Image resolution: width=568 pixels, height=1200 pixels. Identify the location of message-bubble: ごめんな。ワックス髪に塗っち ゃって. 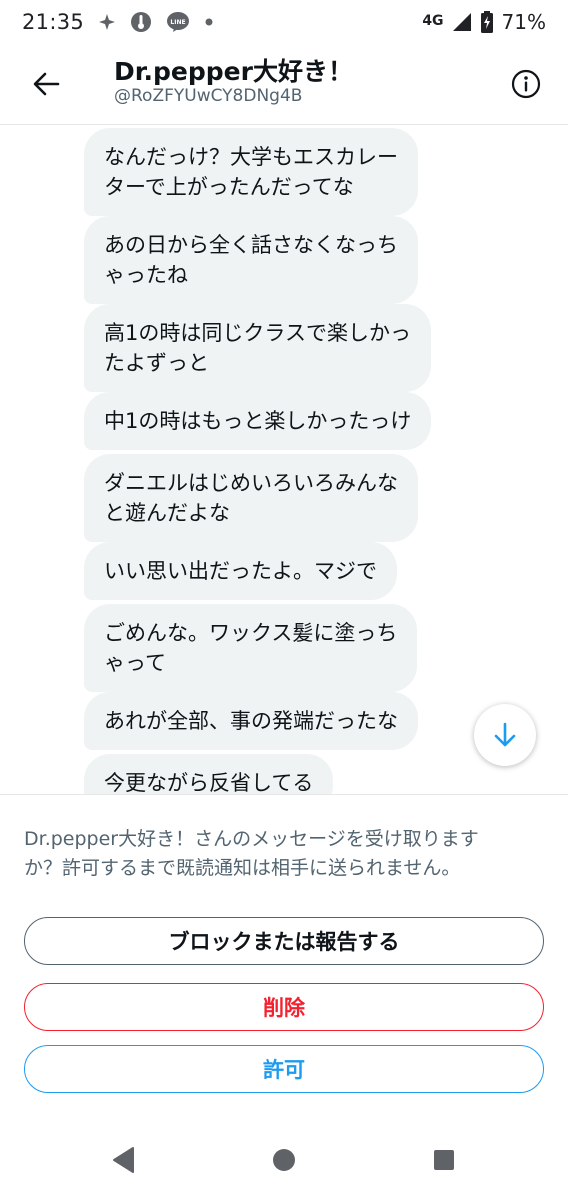
(251, 648).